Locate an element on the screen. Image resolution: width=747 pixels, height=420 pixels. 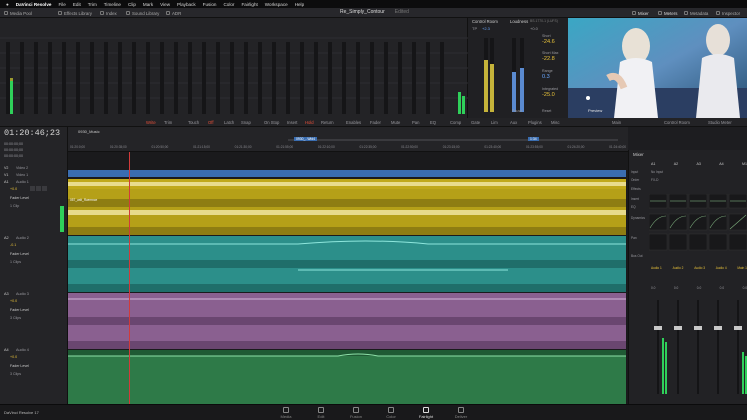
track-v2-name: Video 2 is located at coordinates (22, 168).